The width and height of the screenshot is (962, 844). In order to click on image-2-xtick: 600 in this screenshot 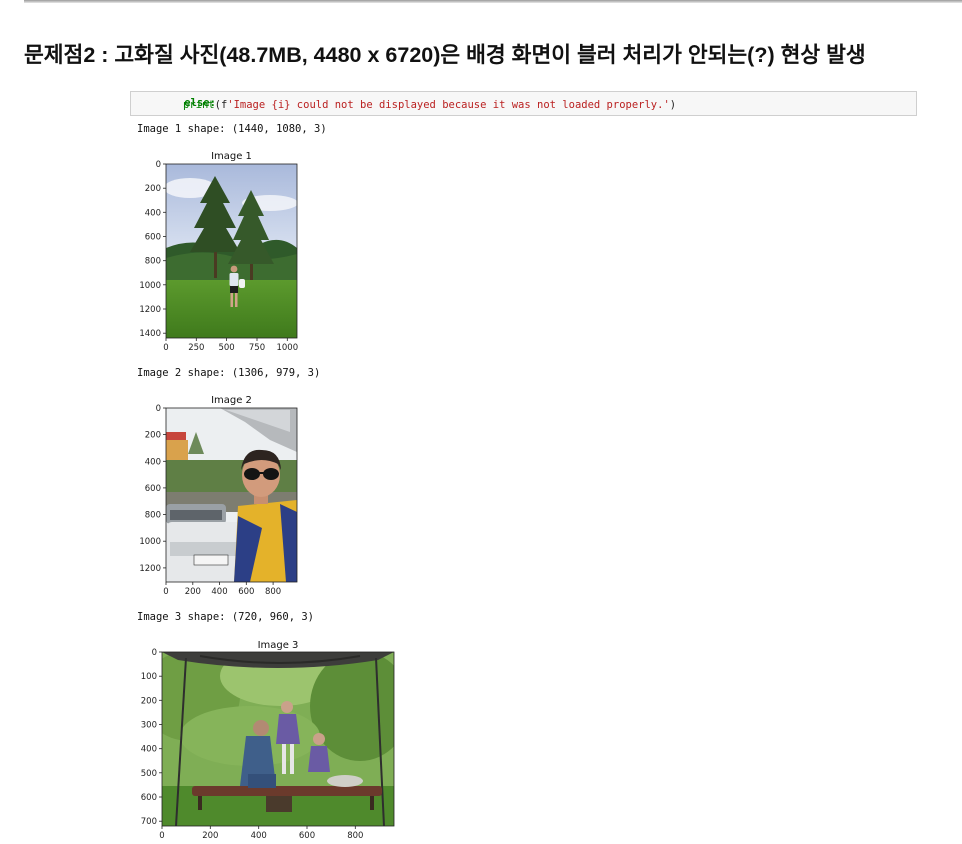, I will do `click(246, 592)`.